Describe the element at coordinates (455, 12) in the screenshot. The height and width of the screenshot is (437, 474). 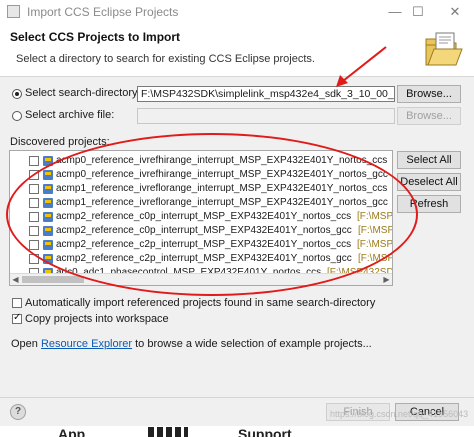
I see `close-button: ✕` at that location.